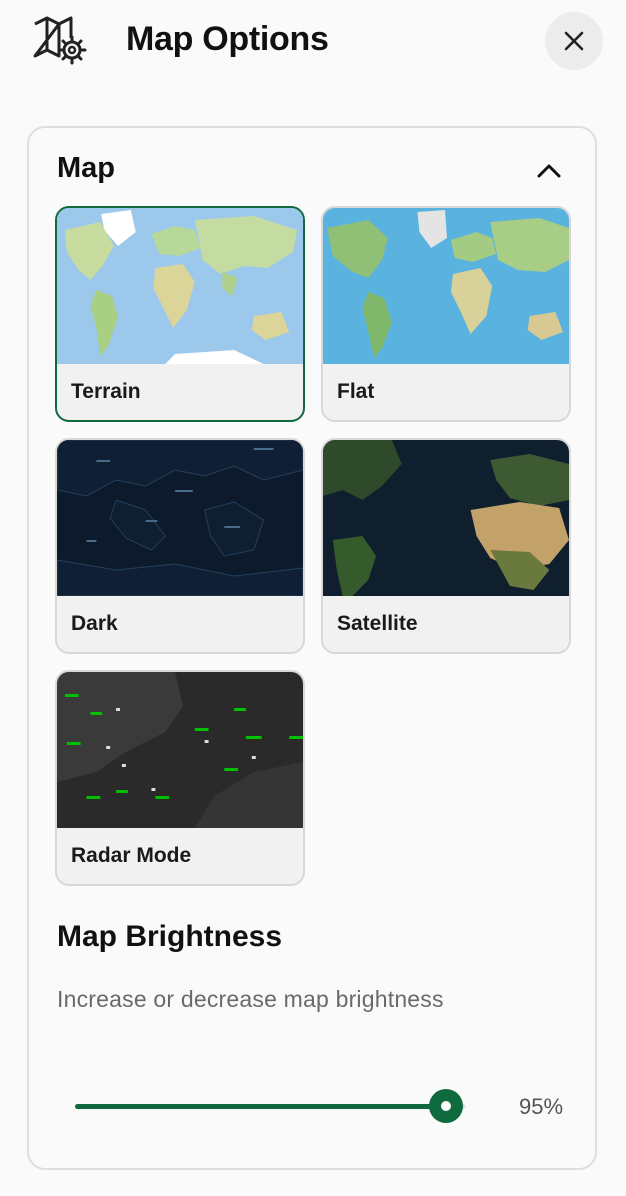 The image size is (626, 1196). I want to click on map-option-dark: Dark, so click(180, 546).